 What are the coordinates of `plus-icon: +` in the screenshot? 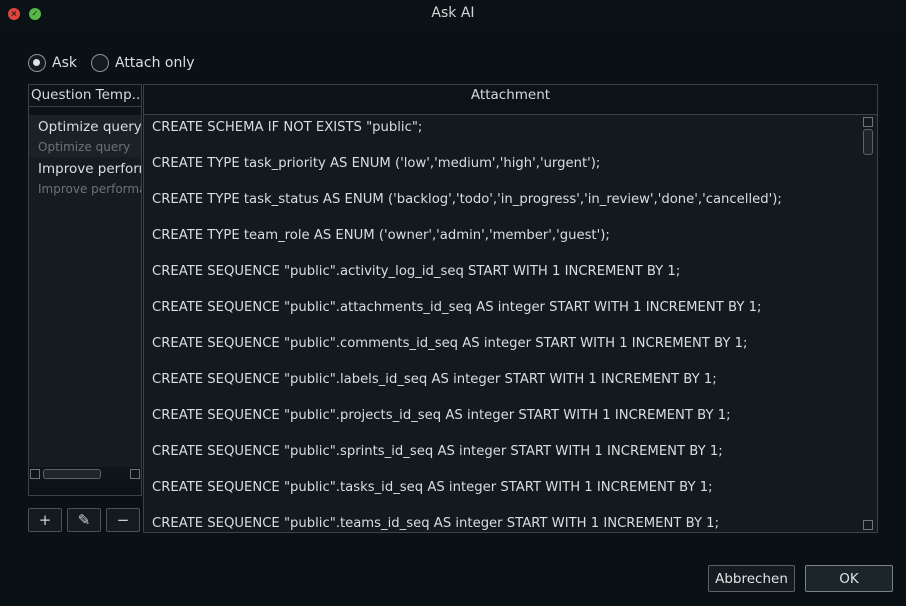 It's located at (45, 520).